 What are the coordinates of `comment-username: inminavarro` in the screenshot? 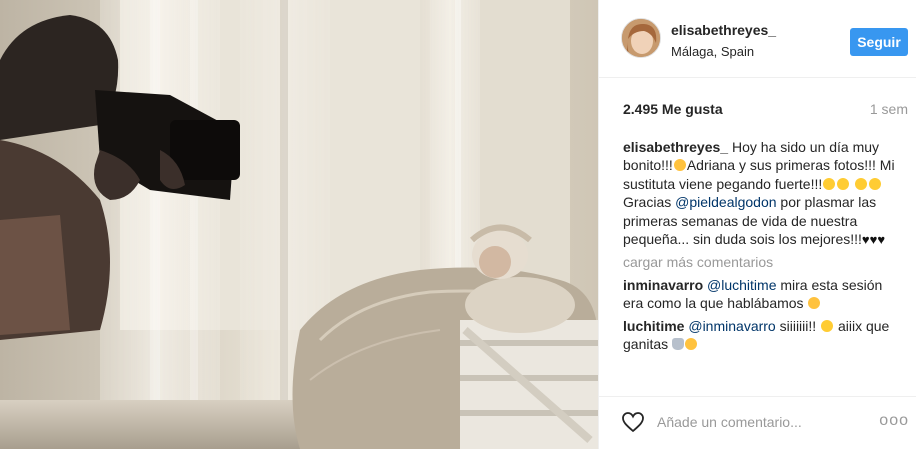 It's located at (663, 285).